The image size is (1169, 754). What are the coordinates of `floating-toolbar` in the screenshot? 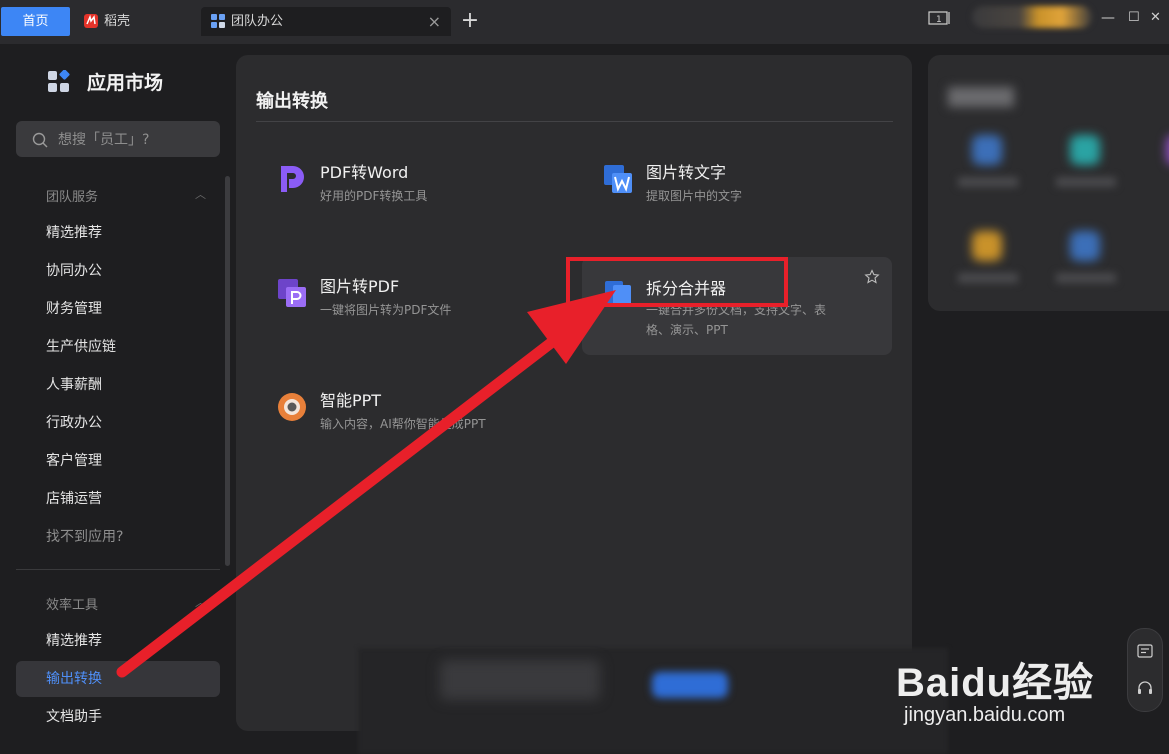 It's located at (1145, 670).